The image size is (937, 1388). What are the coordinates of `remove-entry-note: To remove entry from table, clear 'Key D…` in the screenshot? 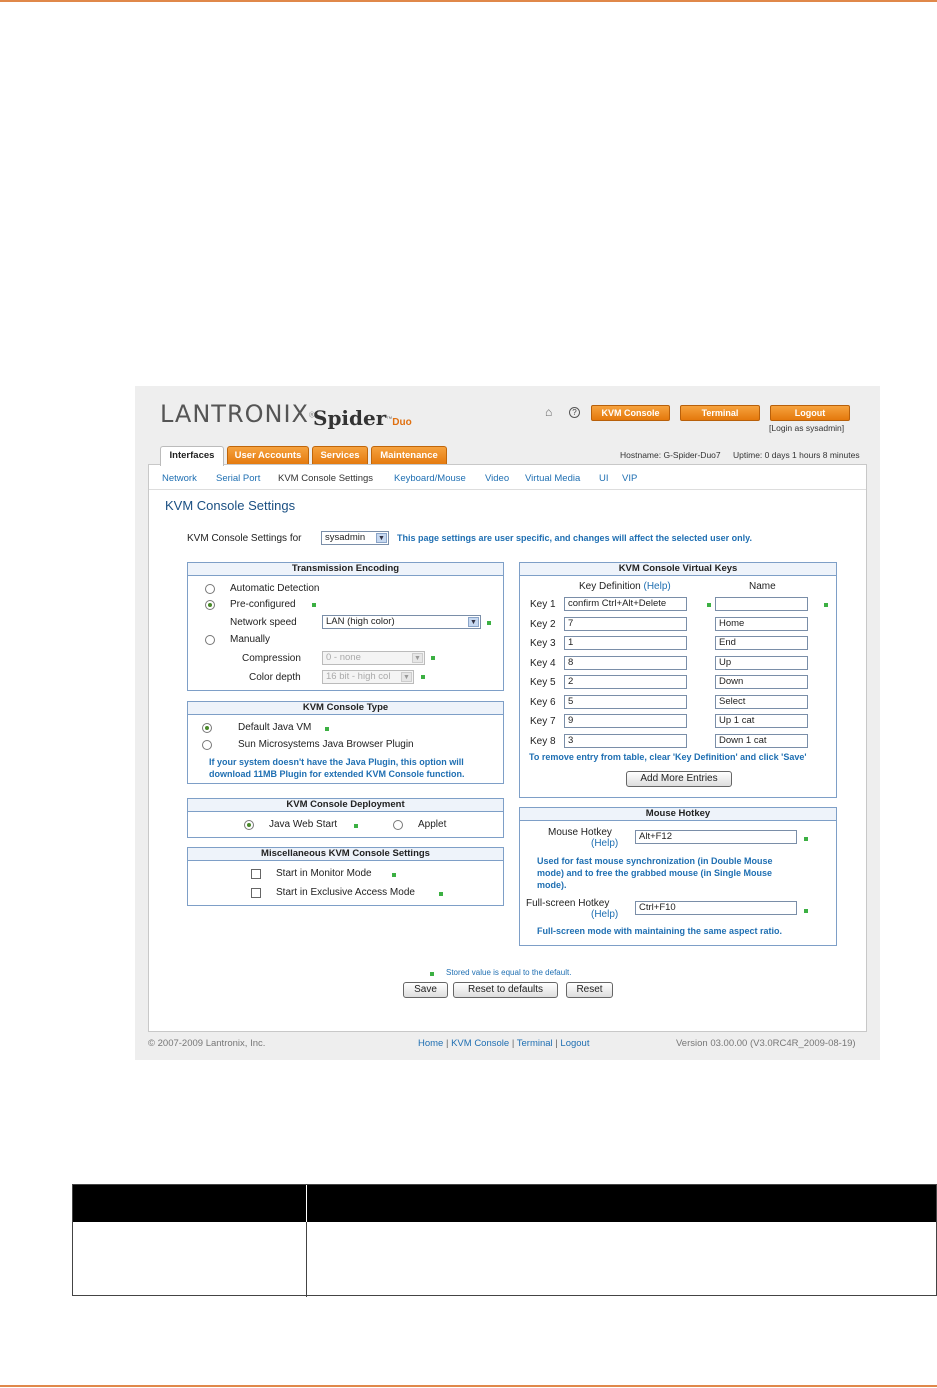 It's located at (668, 757).